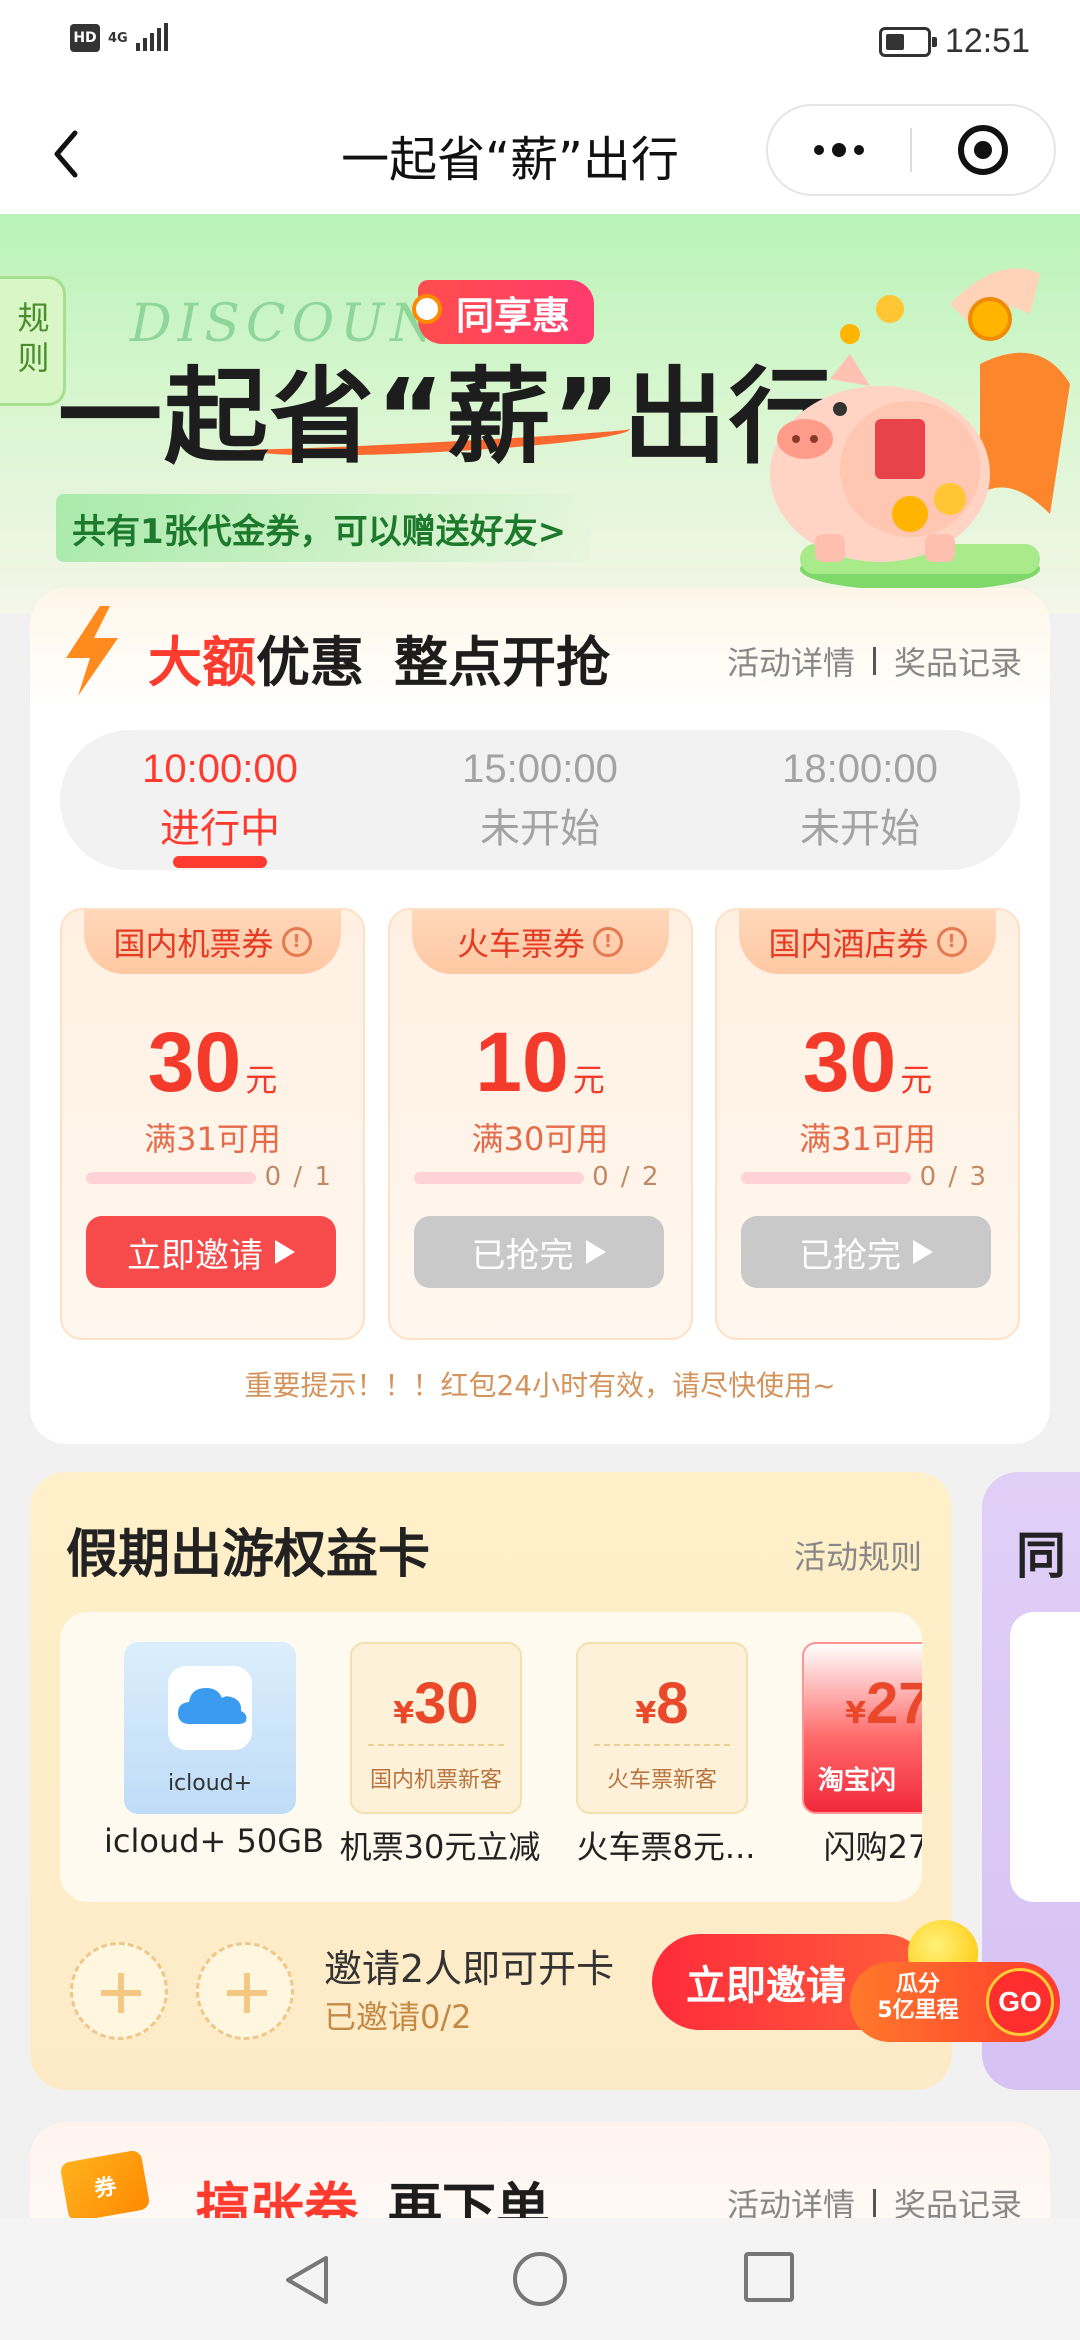 This screenshot has width=1080, height=2340. I want to click on more-button, so click(839, 150).